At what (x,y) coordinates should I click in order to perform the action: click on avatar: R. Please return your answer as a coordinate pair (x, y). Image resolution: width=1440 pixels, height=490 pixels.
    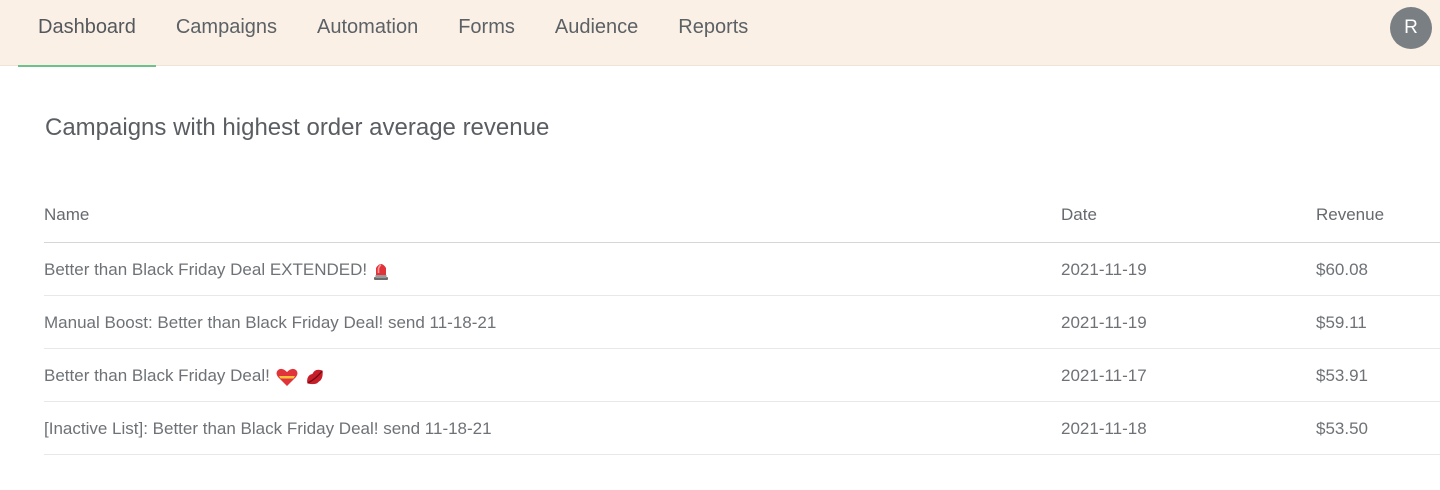
    Looking at the image, I should click on (1411, 28).